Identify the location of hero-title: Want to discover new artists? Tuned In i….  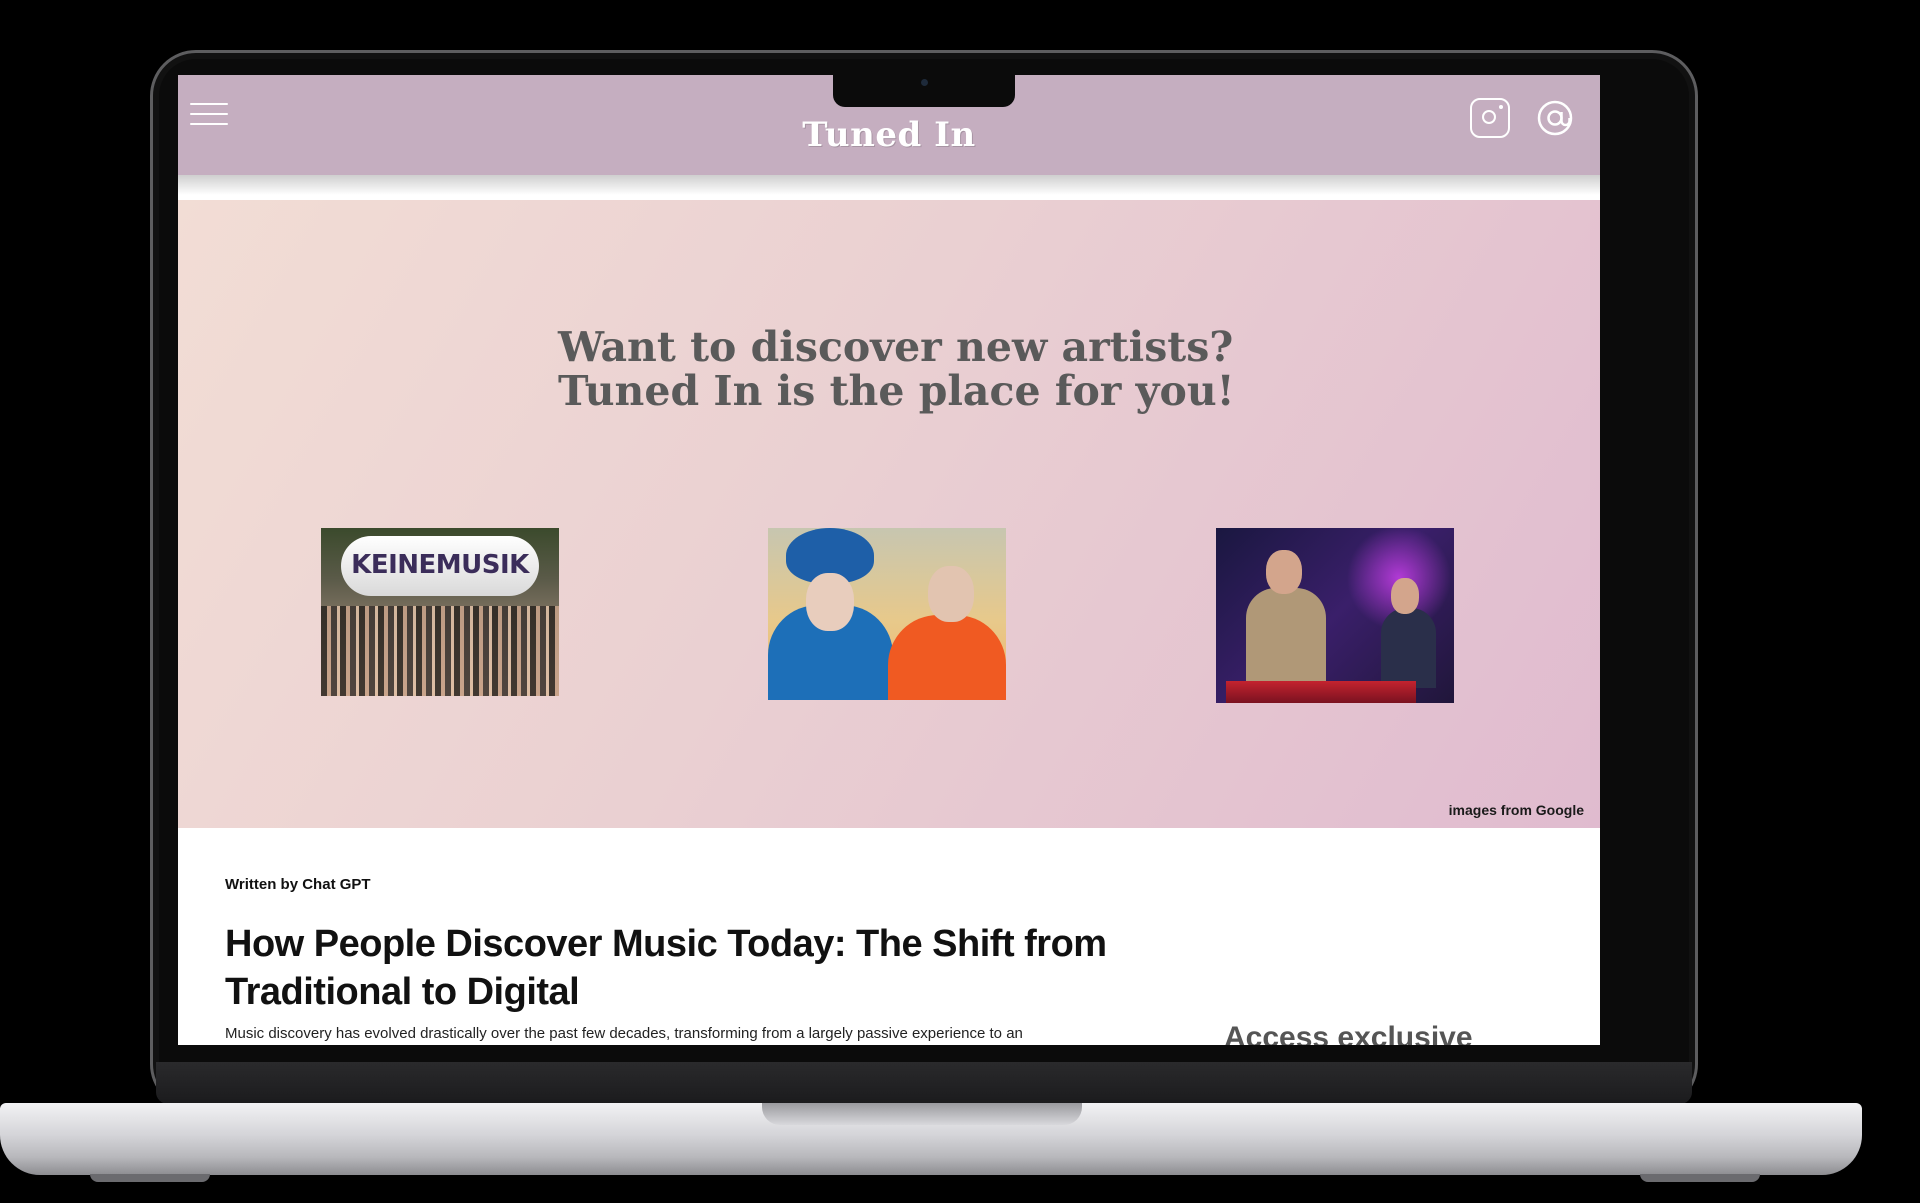
(896, 369).